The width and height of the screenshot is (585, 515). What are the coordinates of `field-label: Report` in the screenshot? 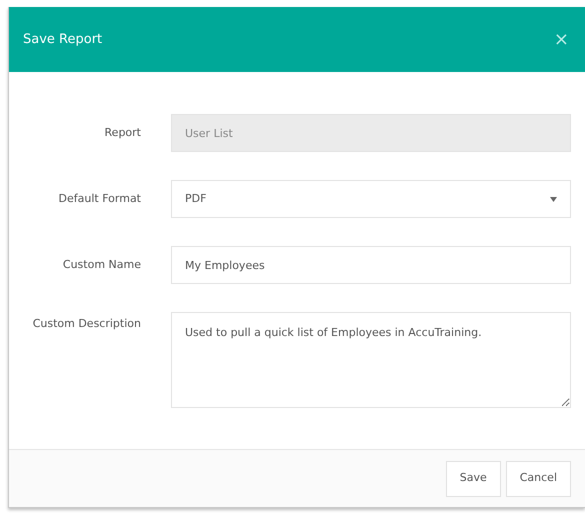 It's located at (122, 132).